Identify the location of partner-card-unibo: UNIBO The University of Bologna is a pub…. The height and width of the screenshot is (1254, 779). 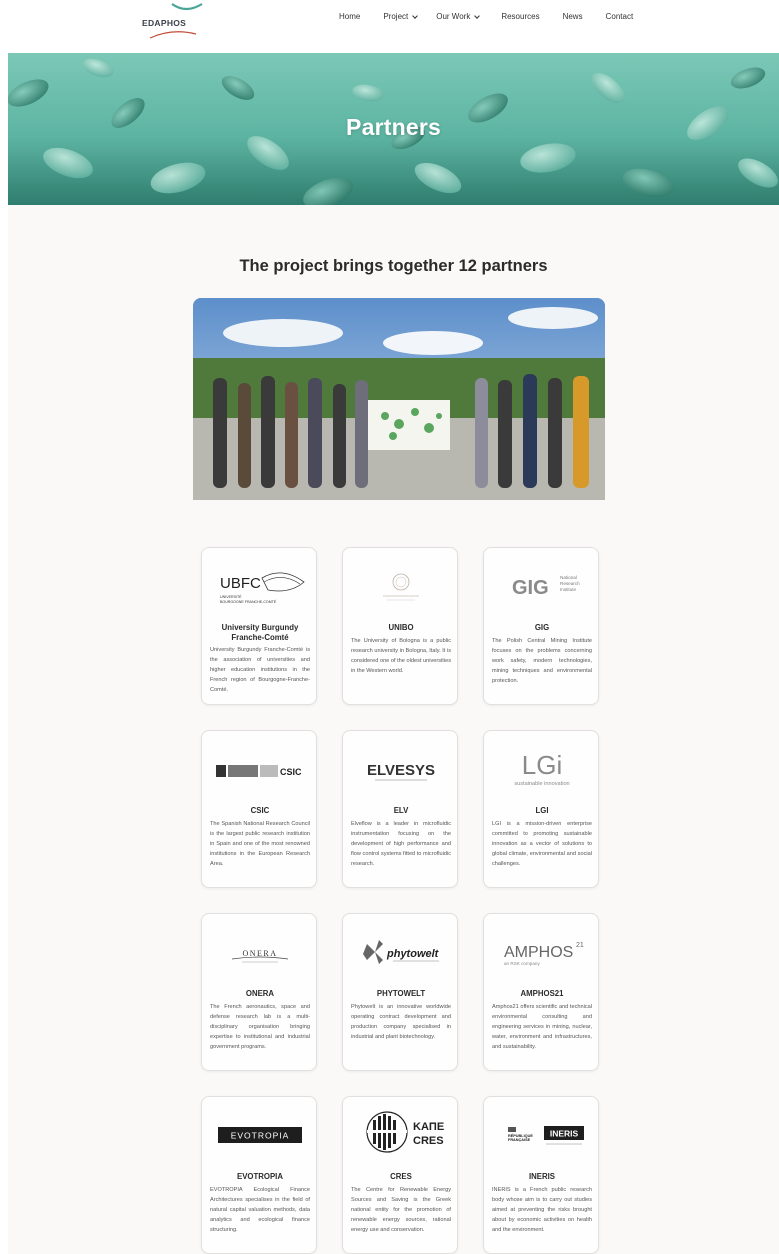
(400, 626).